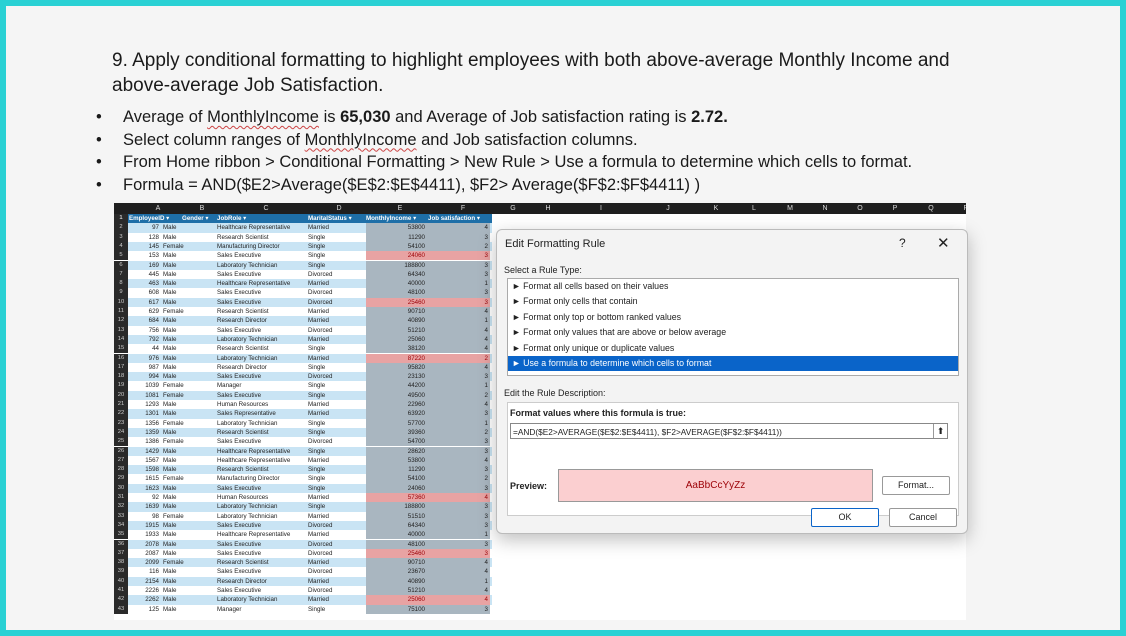 The image size is (1126, 636). What do you see at coordinates (155, 497) in the screenshot?
I see `cell-employeeid: 92` at bounding box center [155, 497].